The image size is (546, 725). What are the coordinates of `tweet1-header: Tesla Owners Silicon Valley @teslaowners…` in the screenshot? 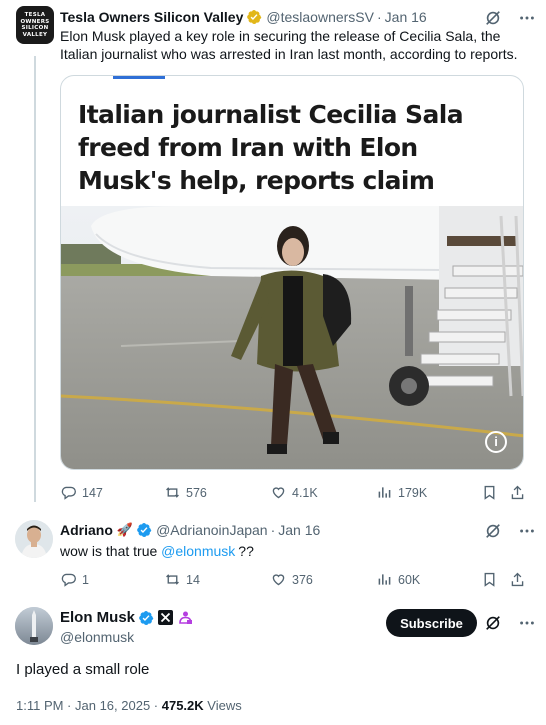 It's located at (243, 17).